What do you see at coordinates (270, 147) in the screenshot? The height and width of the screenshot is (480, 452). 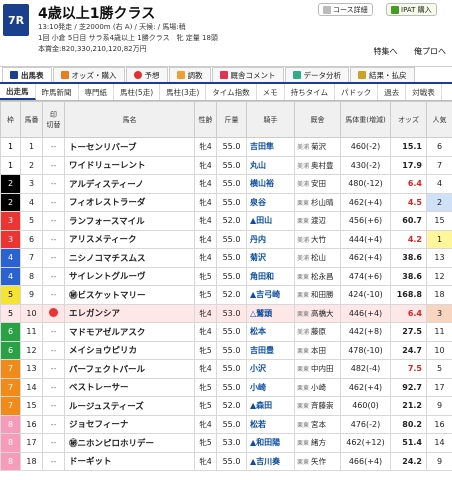 I see `jockey-name: 吉田隼` at bounding box center [270, 147].